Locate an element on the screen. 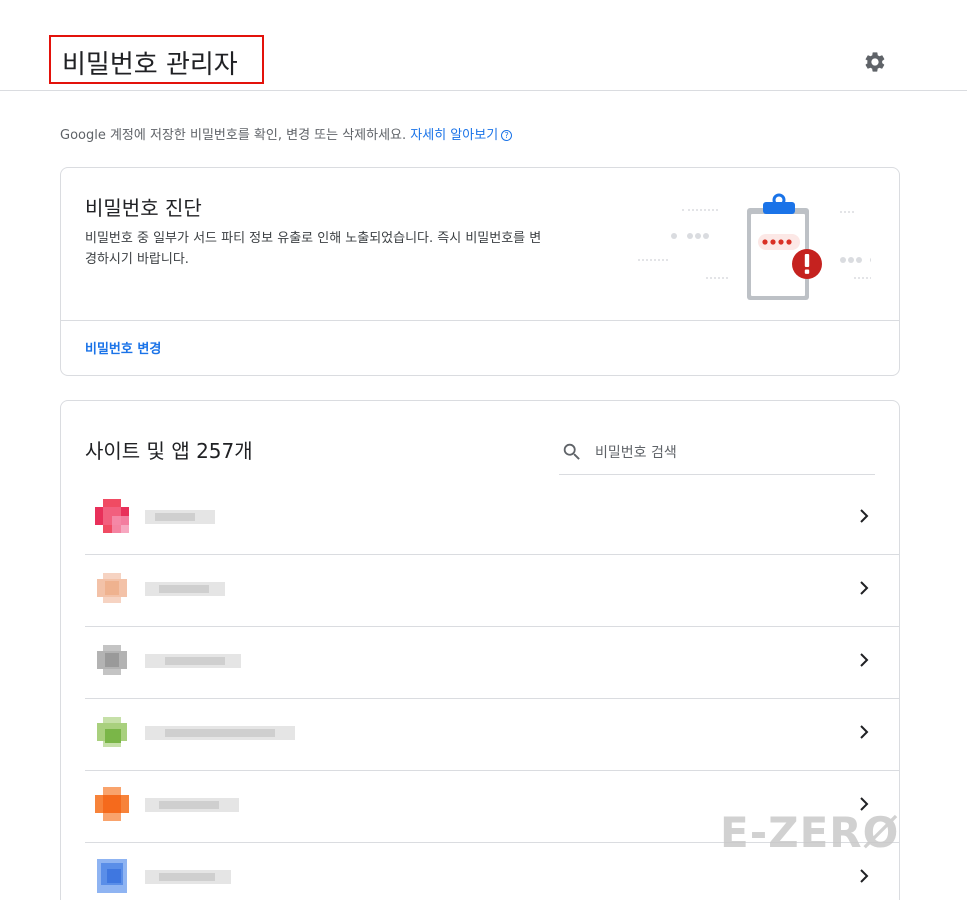 This screenshot has height=900, width=967. watermark: E-ZERØ is located at coordinates (810, 832).